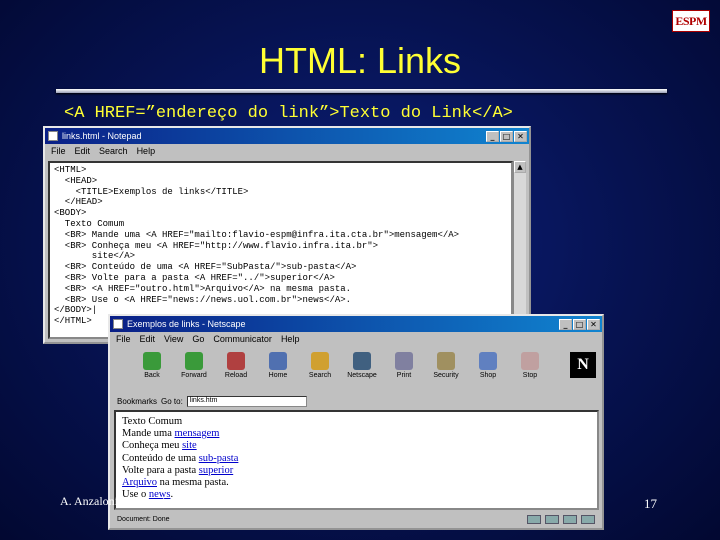 This screenshot has height=540, width=720. Describe the element at coordinates (287, 151) in the screenshot. I see `notepad-menubar: File Edit Search Help` at that location.